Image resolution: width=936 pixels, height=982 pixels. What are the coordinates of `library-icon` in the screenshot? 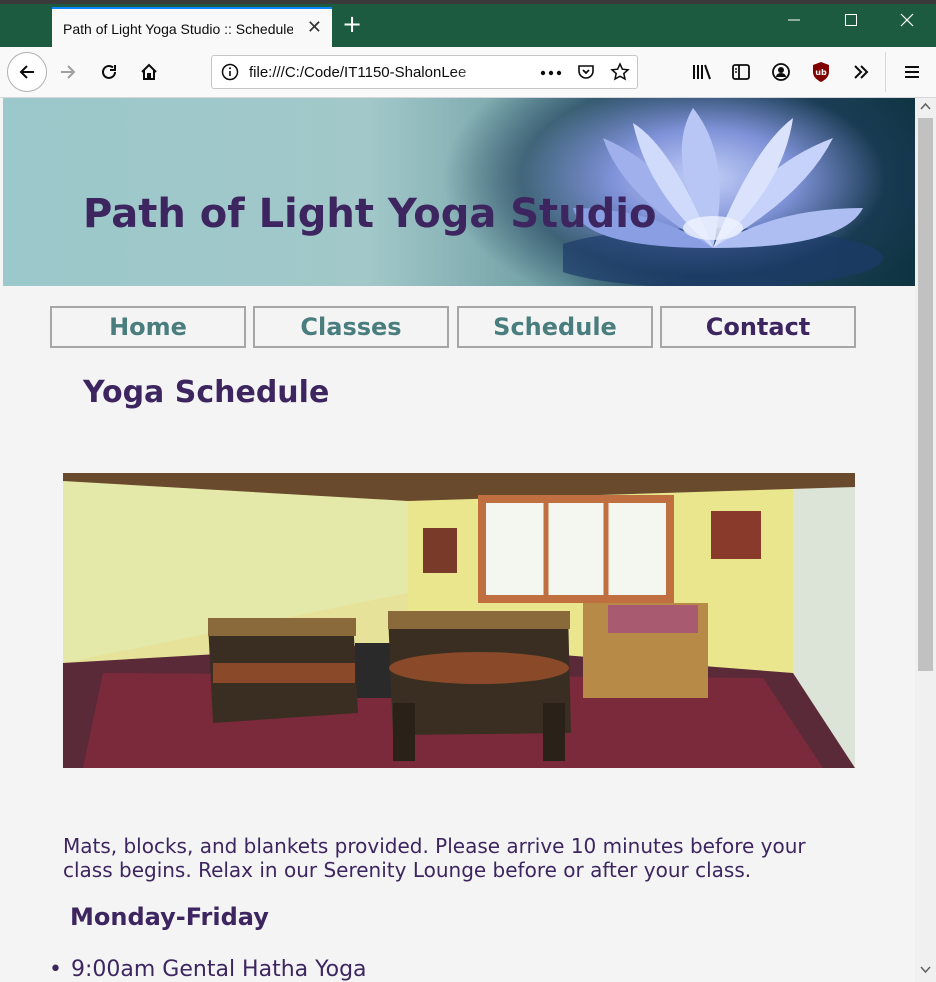 It's located at (702, 72).